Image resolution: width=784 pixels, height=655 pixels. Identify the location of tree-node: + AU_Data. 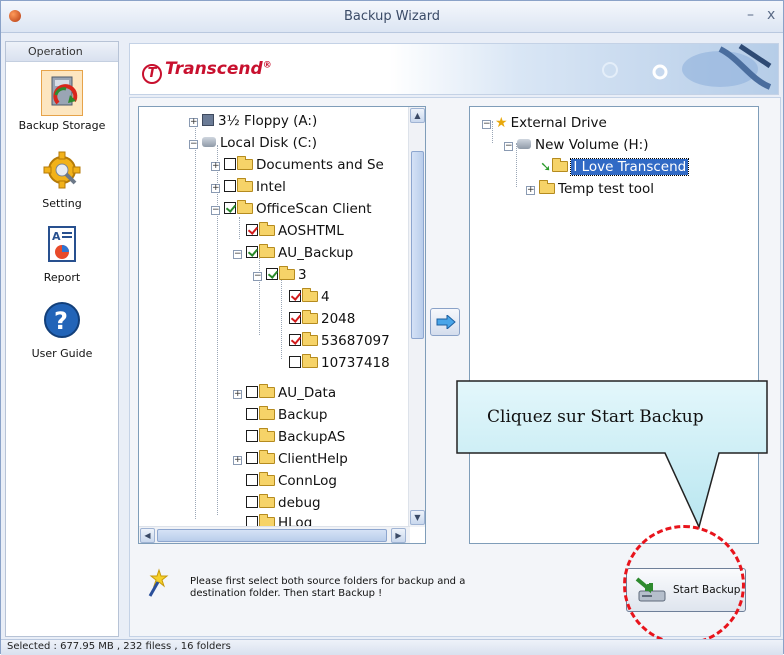
(284, 393).